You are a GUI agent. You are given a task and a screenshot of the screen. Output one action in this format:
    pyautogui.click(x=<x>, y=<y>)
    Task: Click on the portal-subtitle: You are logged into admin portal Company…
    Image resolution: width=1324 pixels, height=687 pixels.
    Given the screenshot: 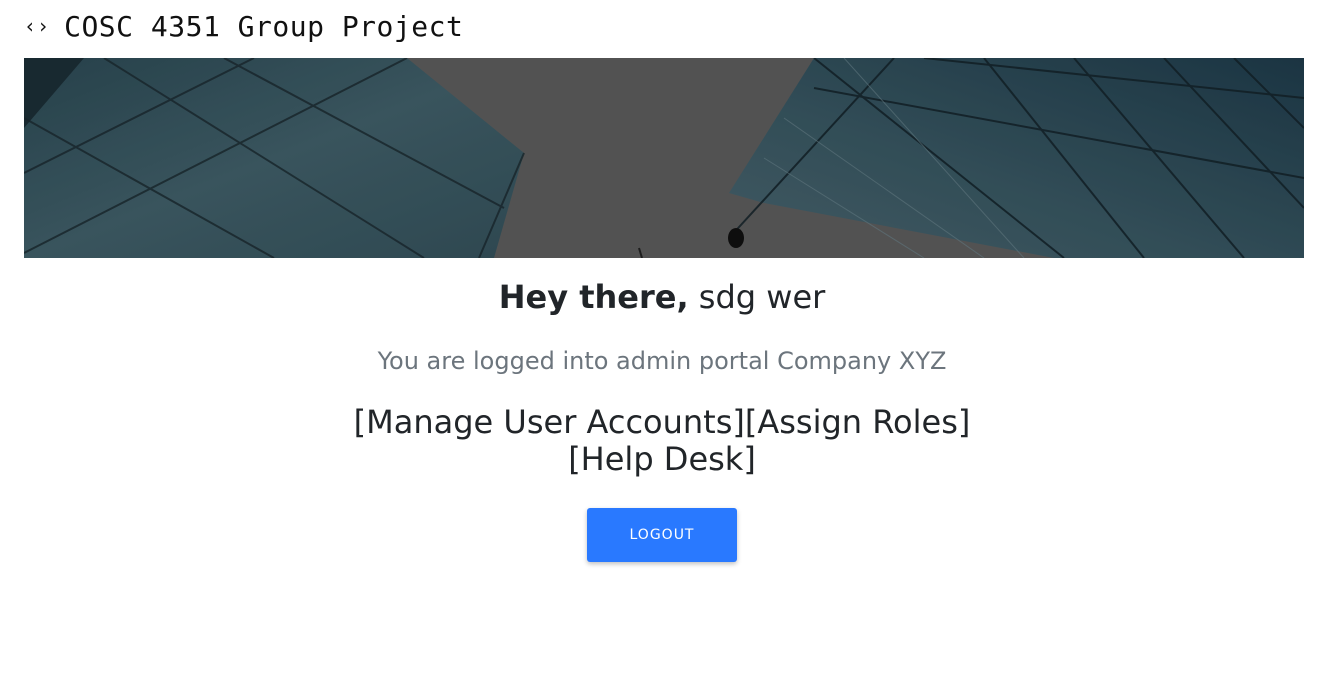 What is the action you would take?
    pyautogui.click(x=662, y=361)
    